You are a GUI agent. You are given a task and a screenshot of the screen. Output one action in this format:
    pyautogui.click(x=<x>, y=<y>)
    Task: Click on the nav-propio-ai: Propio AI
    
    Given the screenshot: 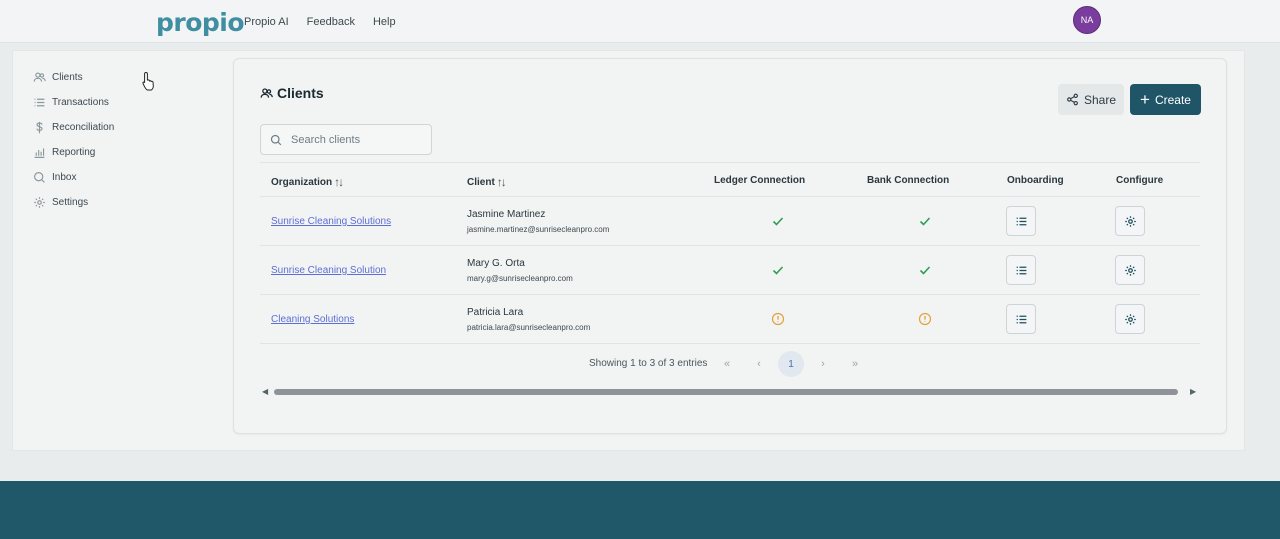 What is the action you would take?
    pyautogui.click(x=266, y=22)
    